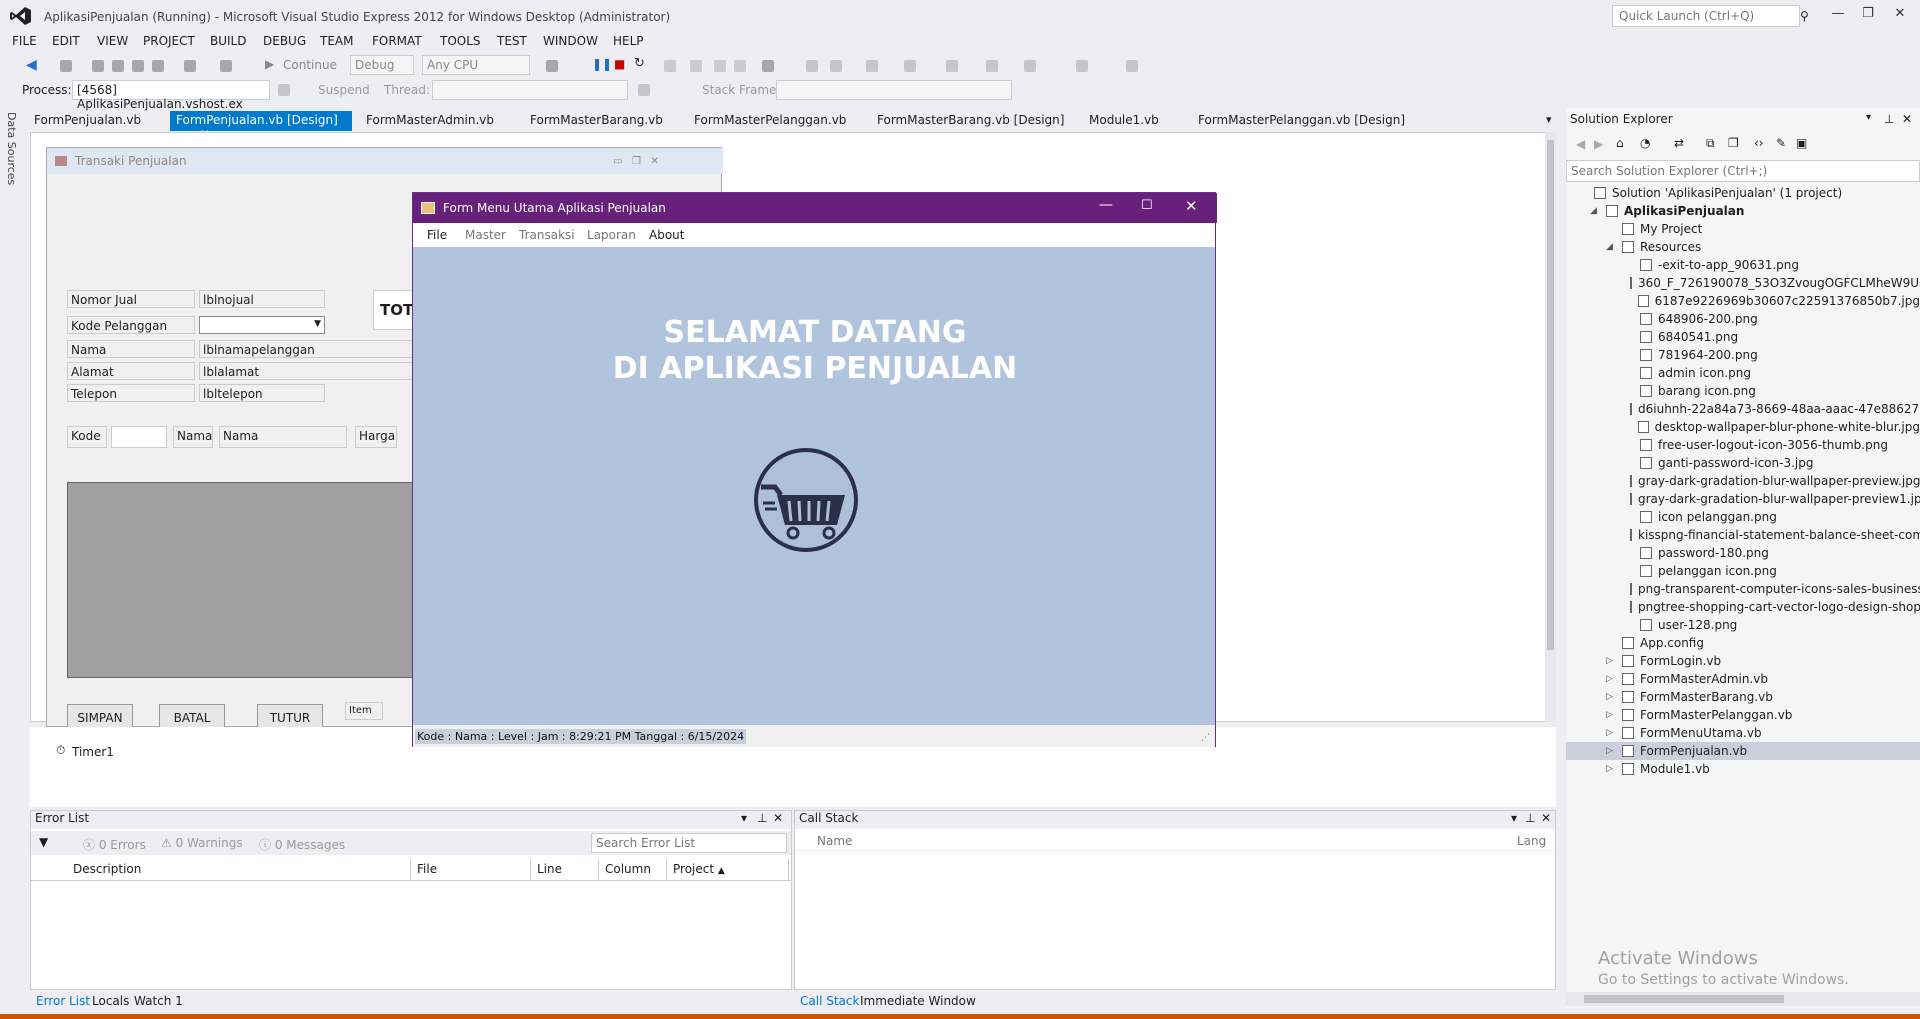 This screenshot has width=1920, height=1019. Describe the element at coordinates (66, 66) in the screenshot. I see `forward-icon` at that location.